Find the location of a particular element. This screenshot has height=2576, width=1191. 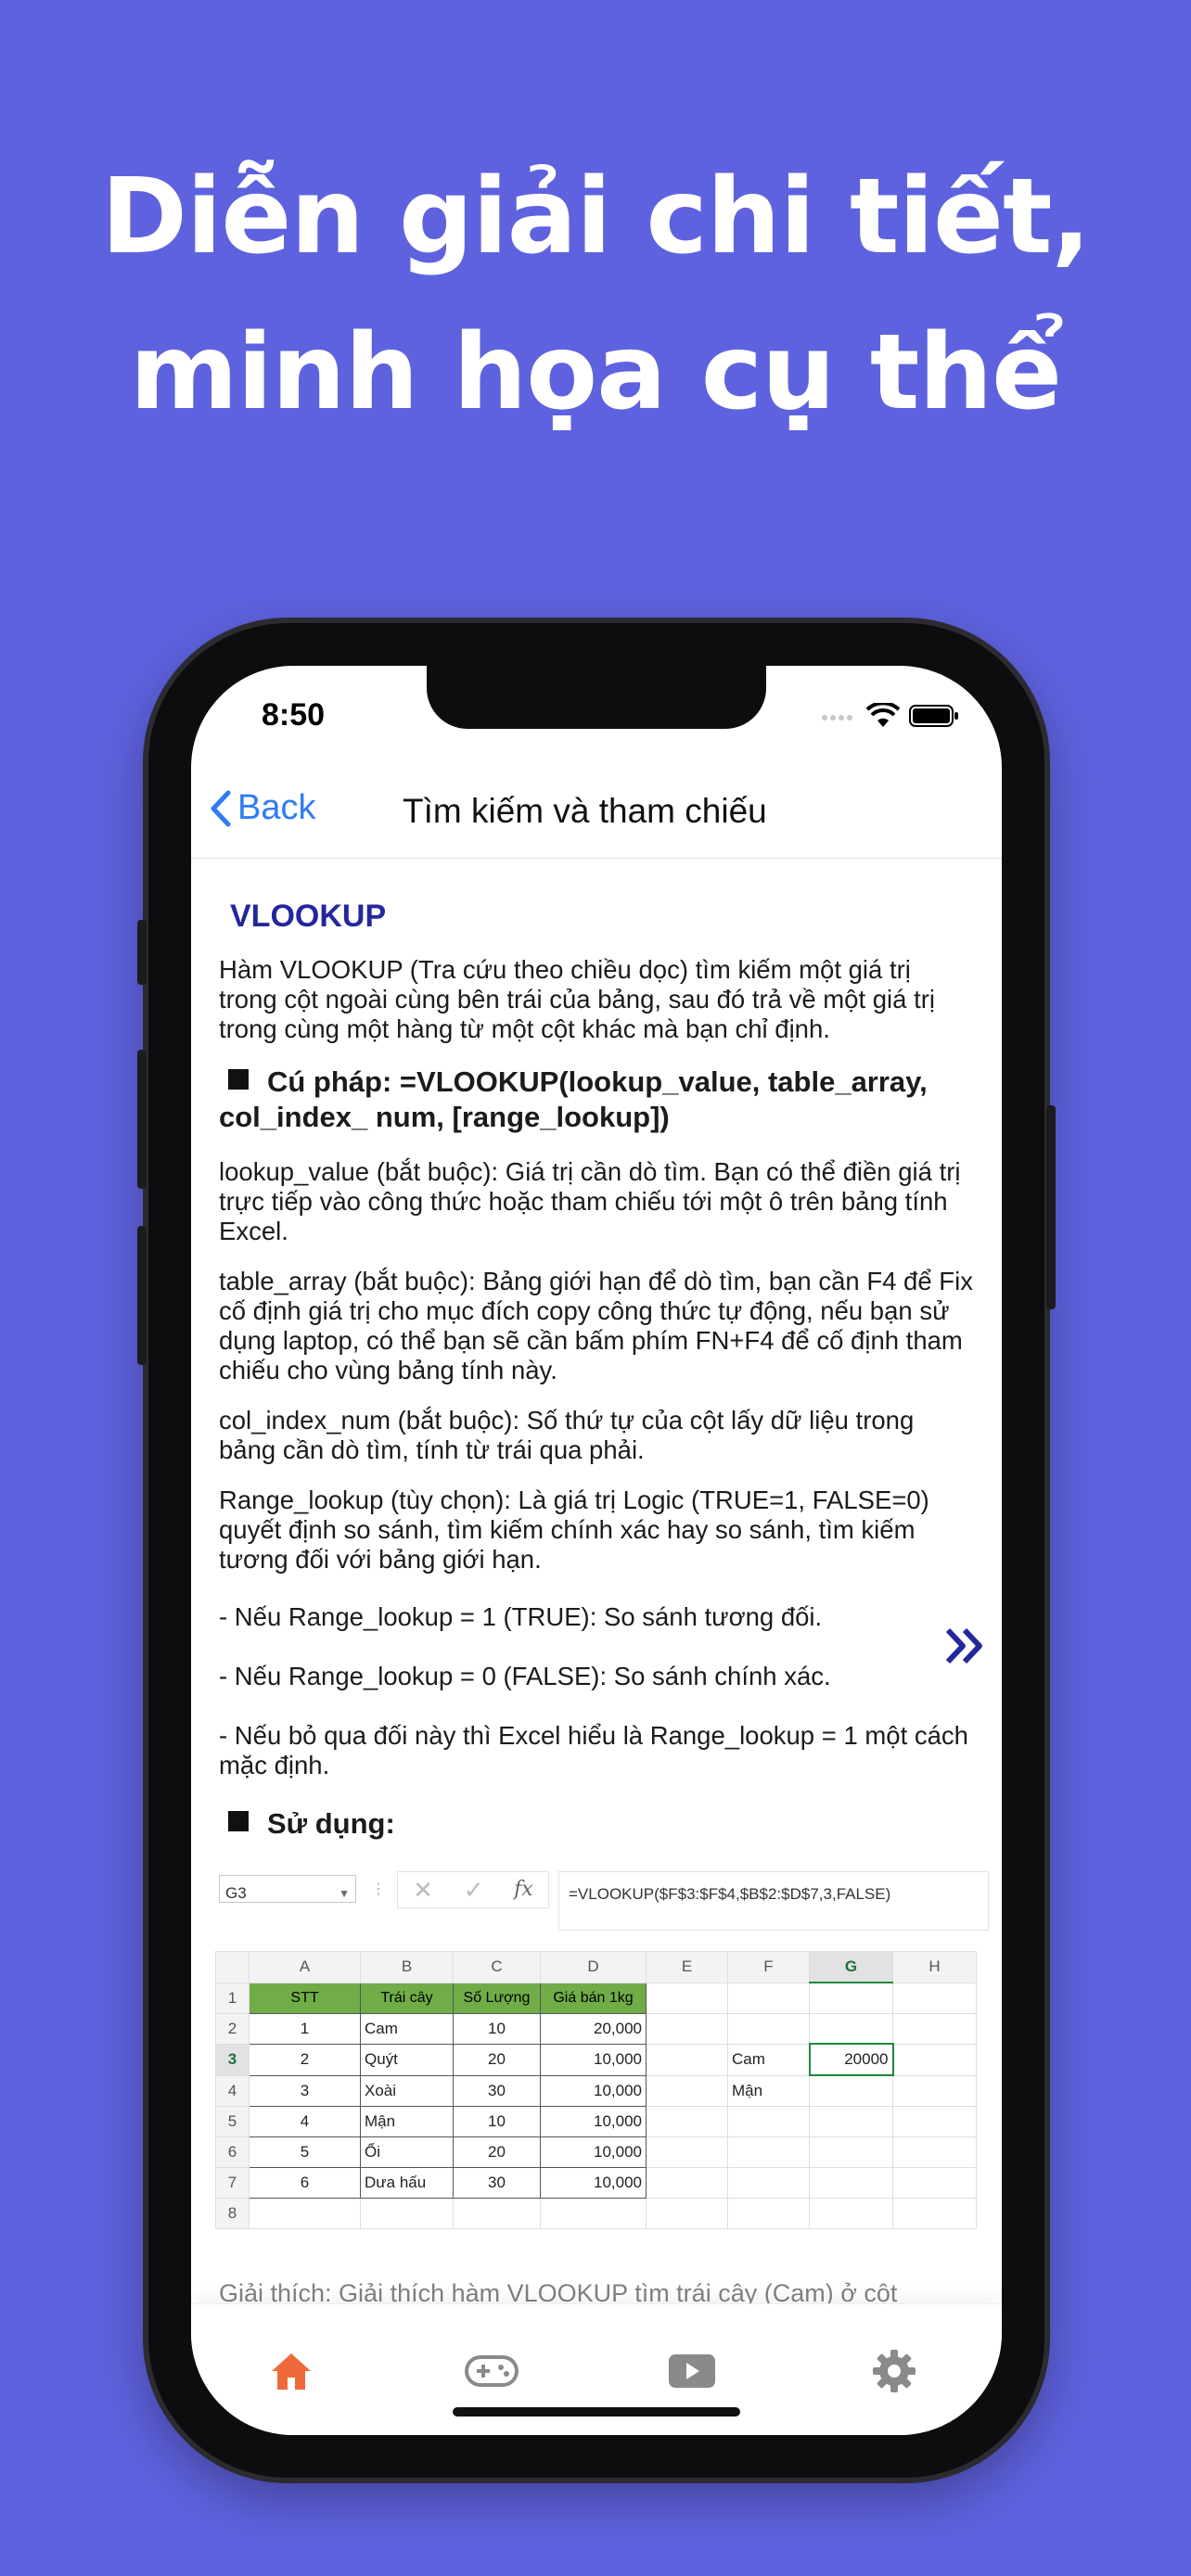

cell: Mận is located at coordinates (407, 2121).